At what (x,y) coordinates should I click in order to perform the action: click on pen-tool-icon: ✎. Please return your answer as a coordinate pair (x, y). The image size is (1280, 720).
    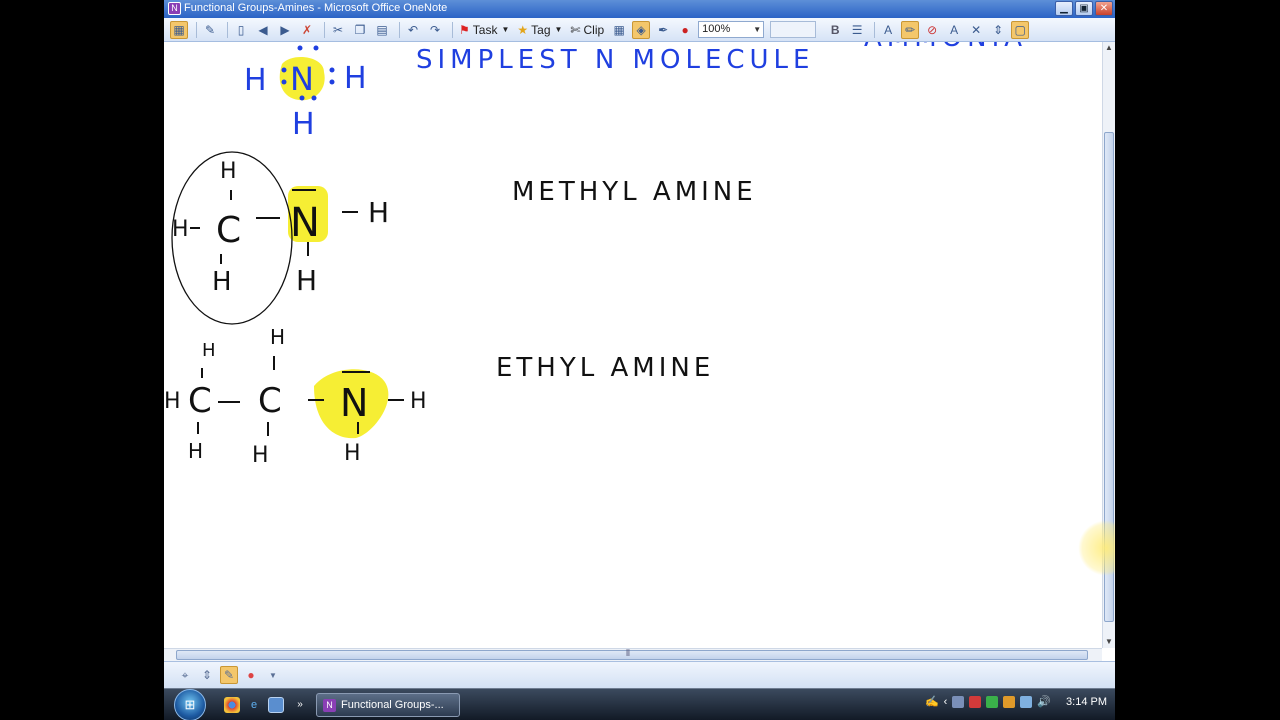
    Looking at the image, I should click on (229, 675).